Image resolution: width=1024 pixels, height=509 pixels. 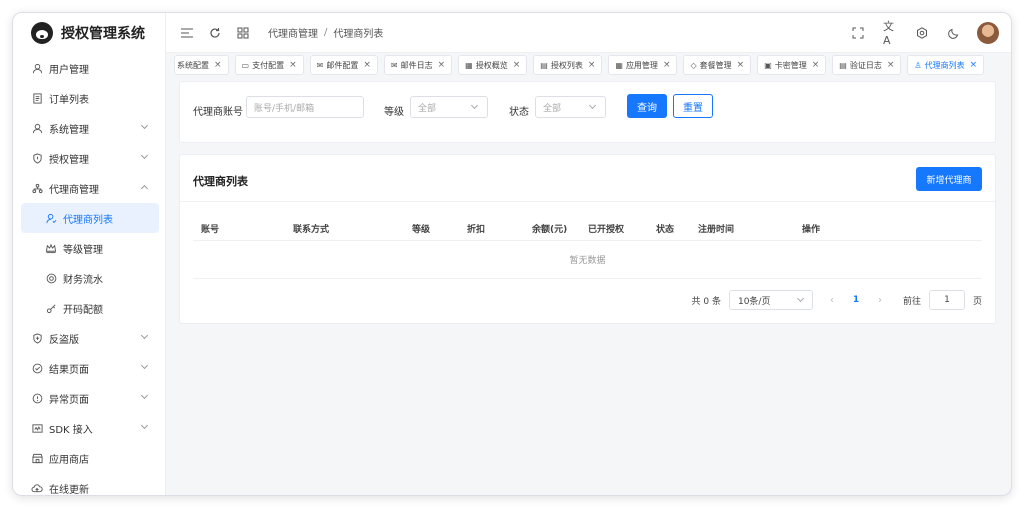 I want to click on sidebar-item-label: 反盗版, so click(x=64, y=340).